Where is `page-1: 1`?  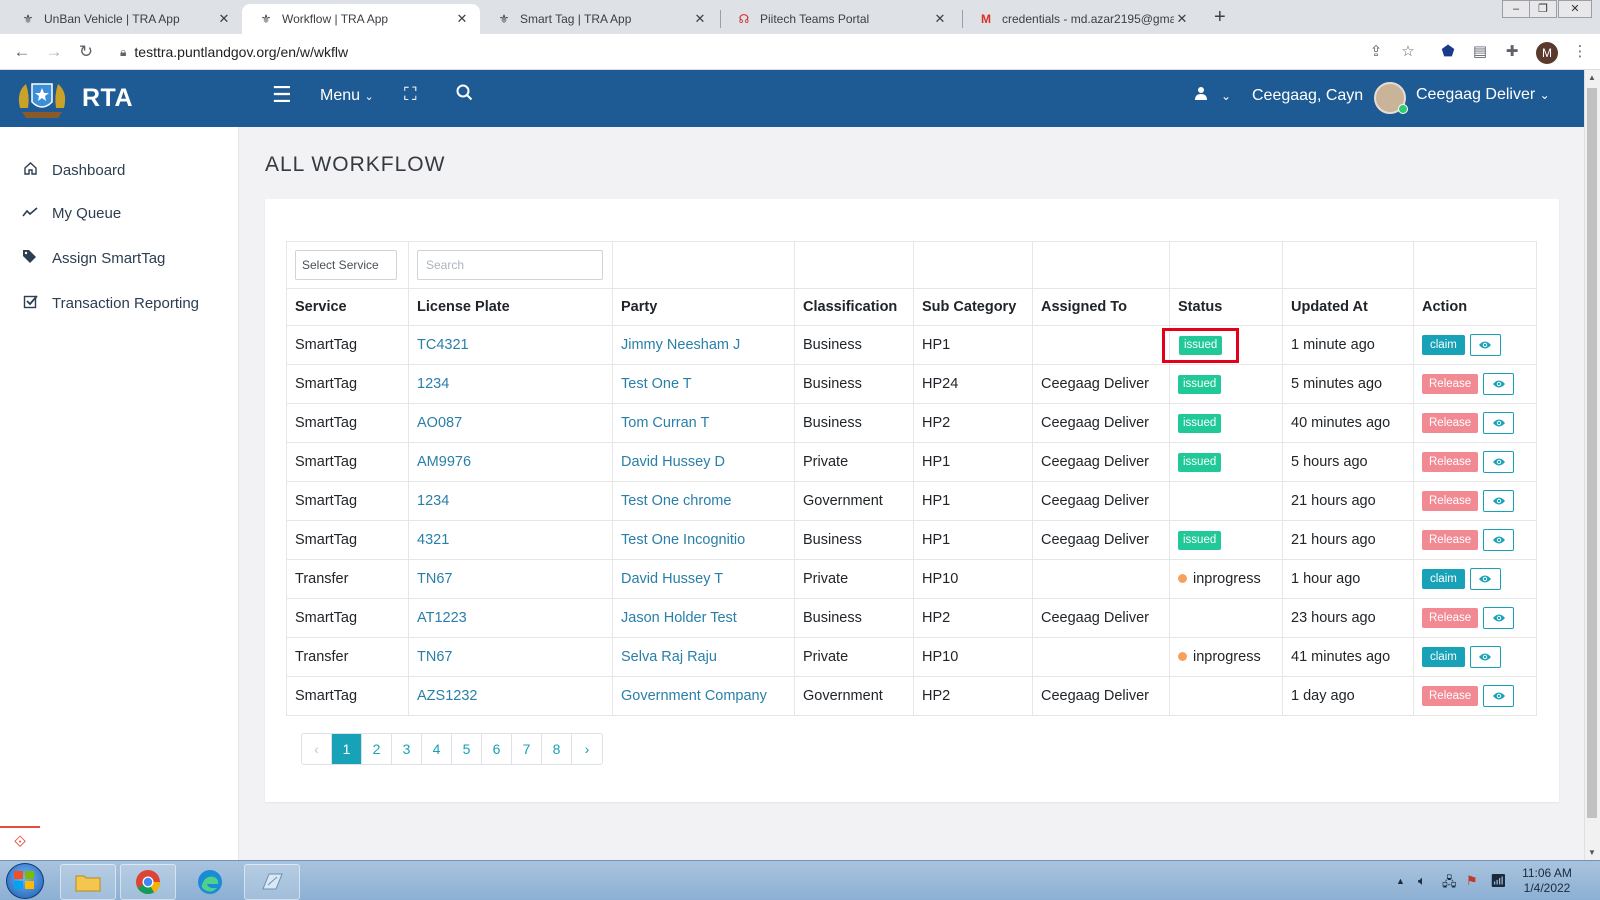 page-1: 1 is located at coordinates (347, 749).